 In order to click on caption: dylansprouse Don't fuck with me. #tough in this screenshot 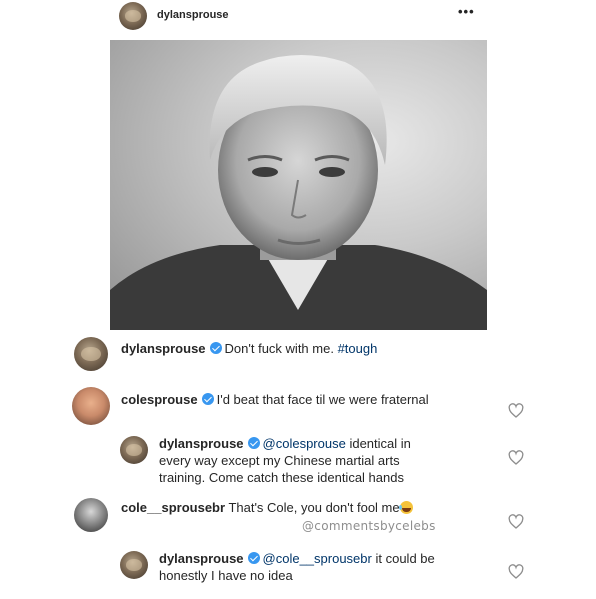, I will do `click(298, 354)`.